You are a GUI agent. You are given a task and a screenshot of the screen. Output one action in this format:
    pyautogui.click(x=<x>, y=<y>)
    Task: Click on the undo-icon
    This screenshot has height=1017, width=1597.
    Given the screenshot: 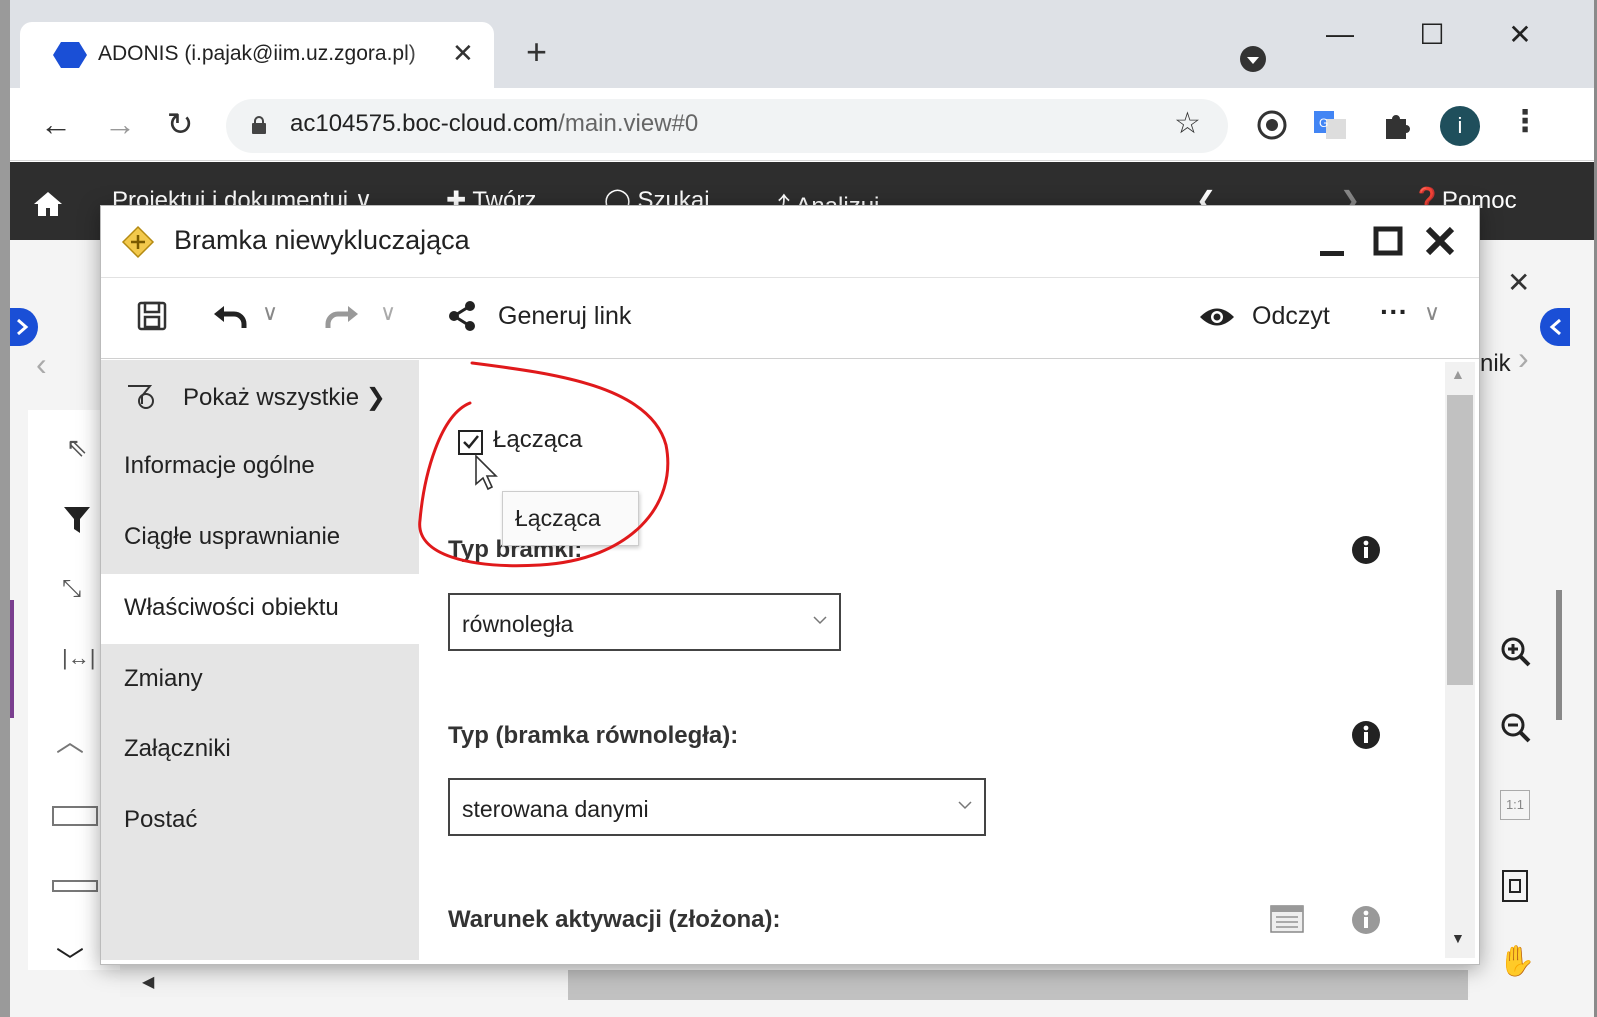 What is the action you would take?
    pyautogui.click(x=230, y=316)
    